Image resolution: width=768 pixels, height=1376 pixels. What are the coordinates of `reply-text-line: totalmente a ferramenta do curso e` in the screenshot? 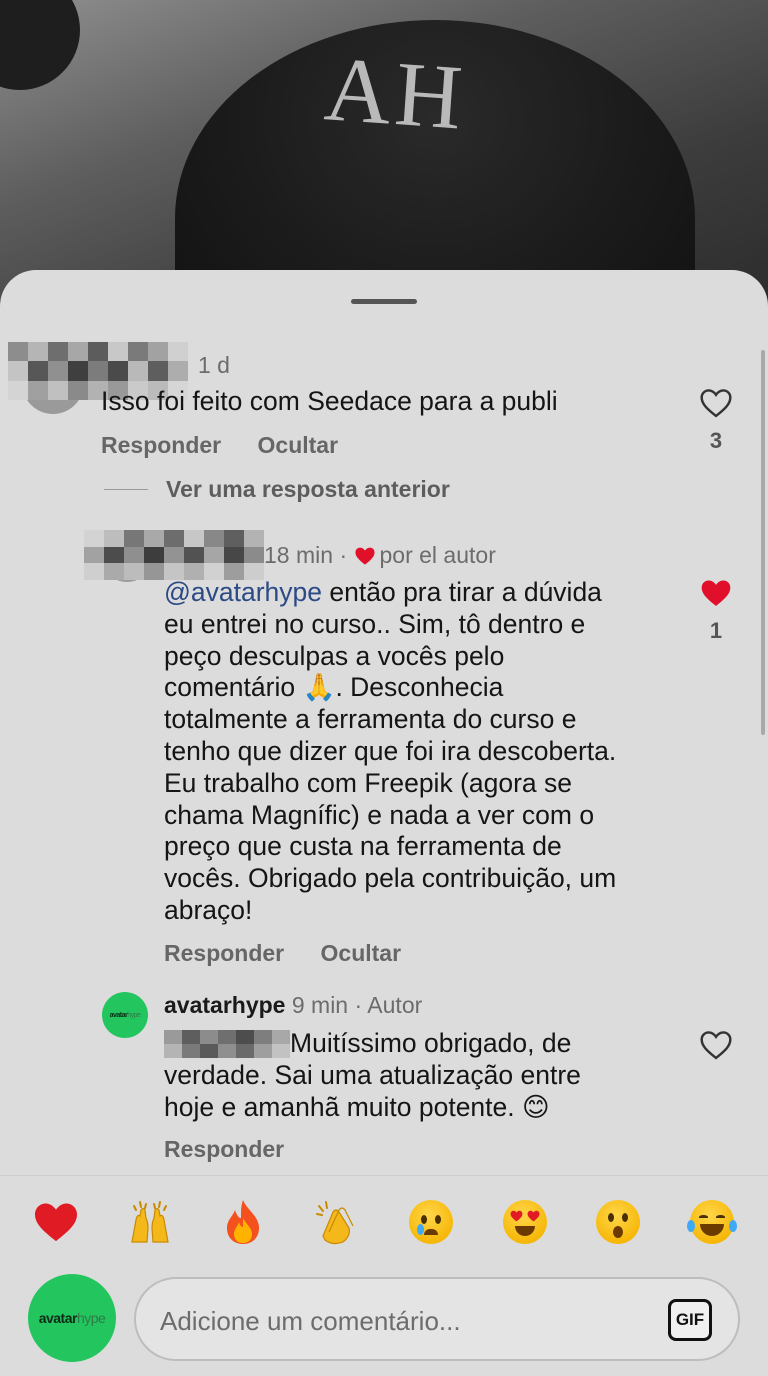 It's located at (370, 719).